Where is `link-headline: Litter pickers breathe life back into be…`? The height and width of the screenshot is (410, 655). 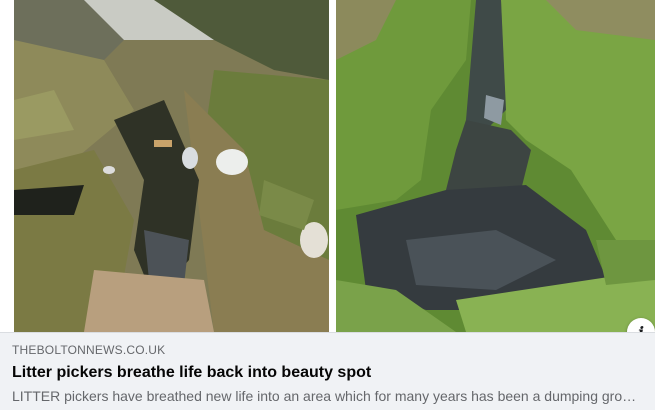 link-headline: Litter pickers breathe life back into be… is located at coordinates (327, 373).